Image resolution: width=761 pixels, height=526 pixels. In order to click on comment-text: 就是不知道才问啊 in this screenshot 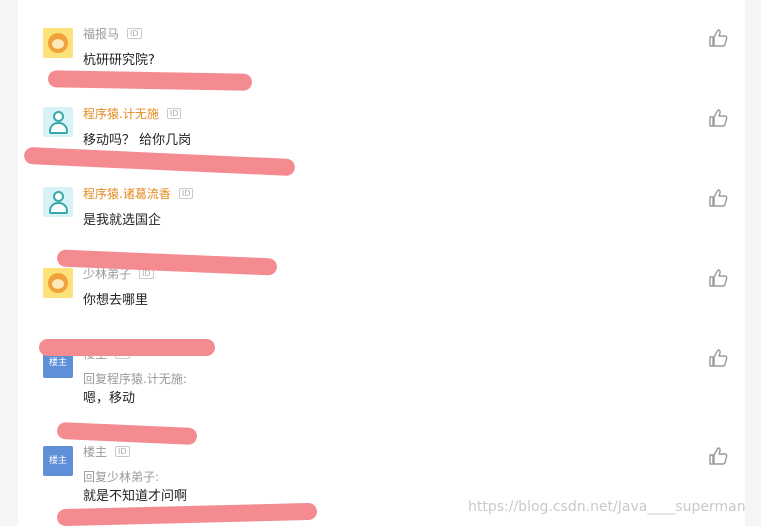, I will do `click(135, 496)`.